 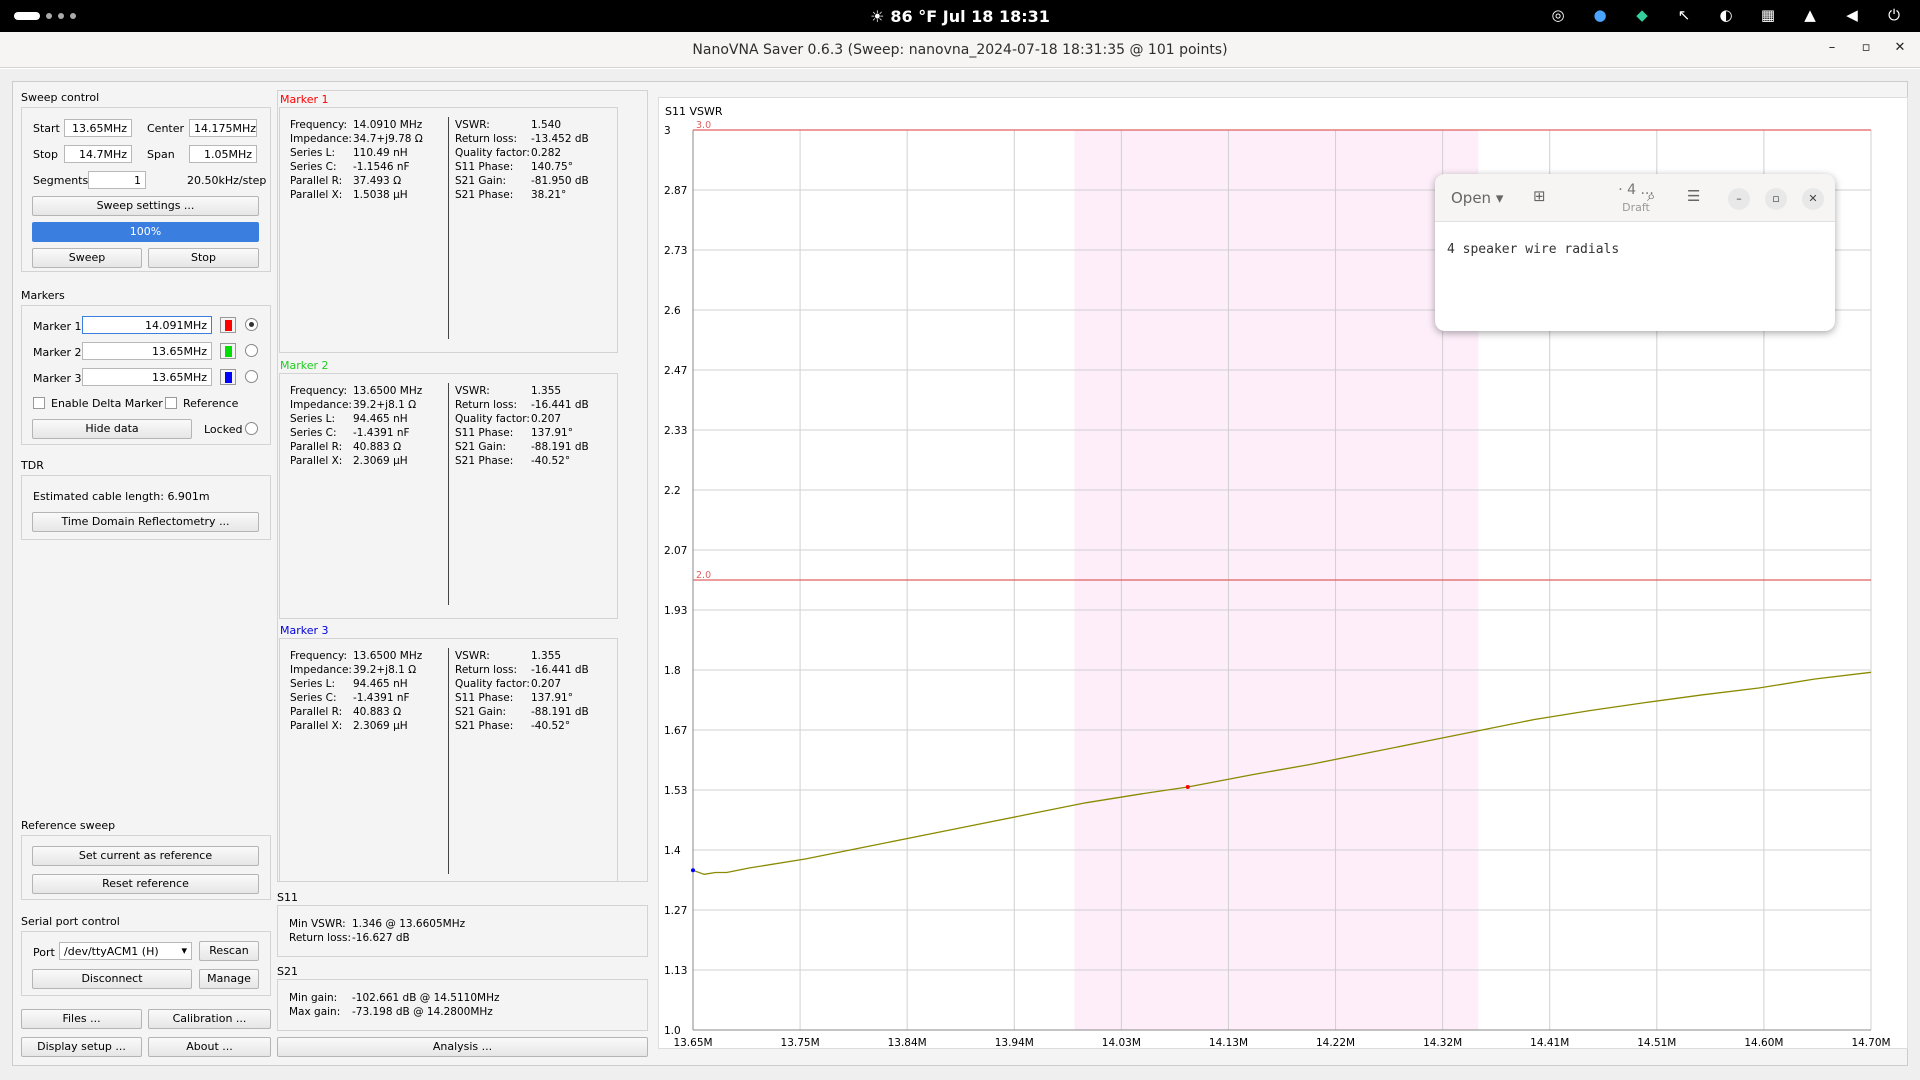 I want to click on marker-3-value: 2.3069 µH, so click(x=380, y=726).